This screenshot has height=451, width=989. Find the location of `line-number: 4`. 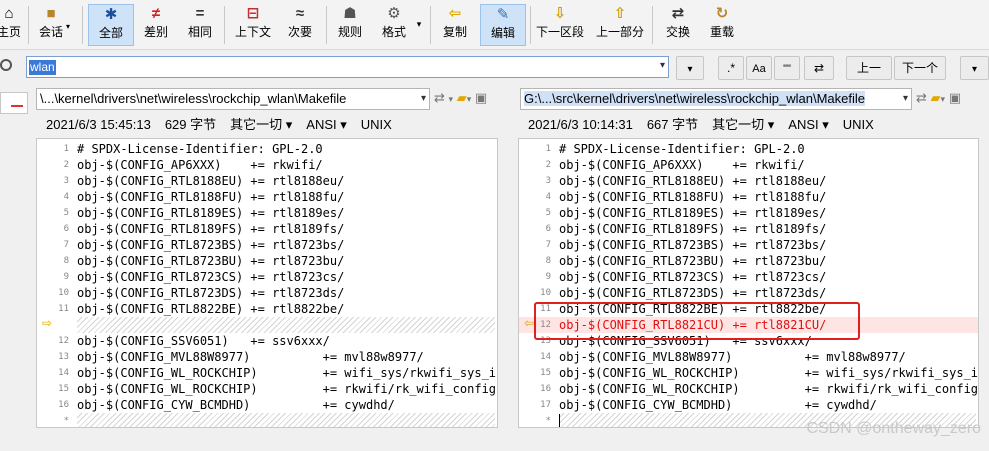

line-number: 4 is located at coordinates (66, 197).